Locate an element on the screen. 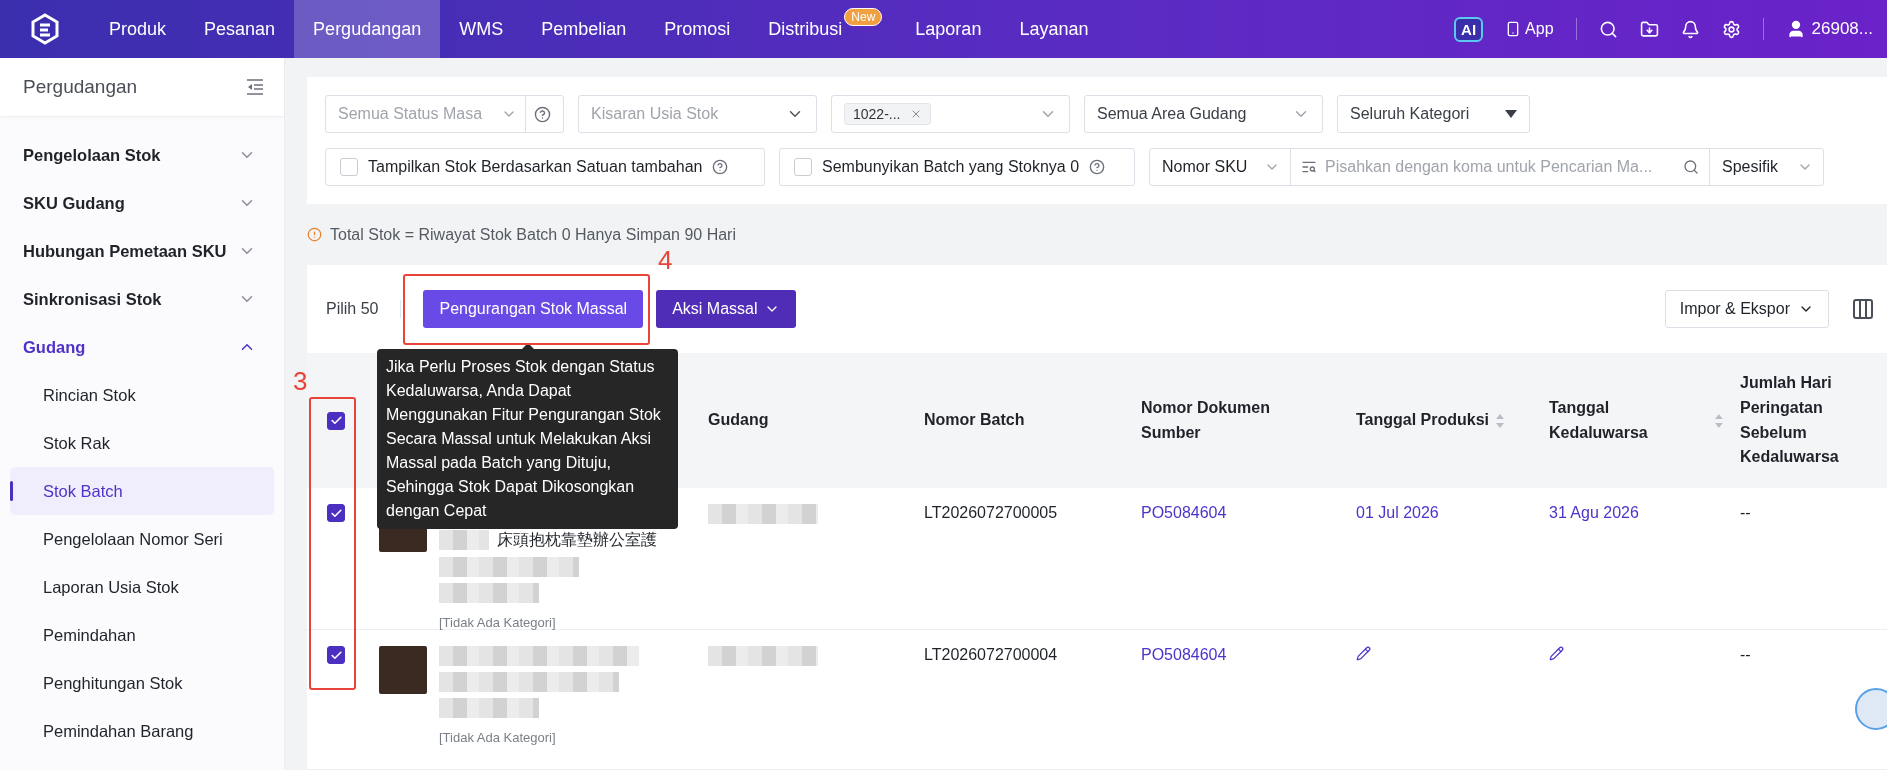 The image size is (1887, 770). warning-icon is located at coordinates (314, 234).